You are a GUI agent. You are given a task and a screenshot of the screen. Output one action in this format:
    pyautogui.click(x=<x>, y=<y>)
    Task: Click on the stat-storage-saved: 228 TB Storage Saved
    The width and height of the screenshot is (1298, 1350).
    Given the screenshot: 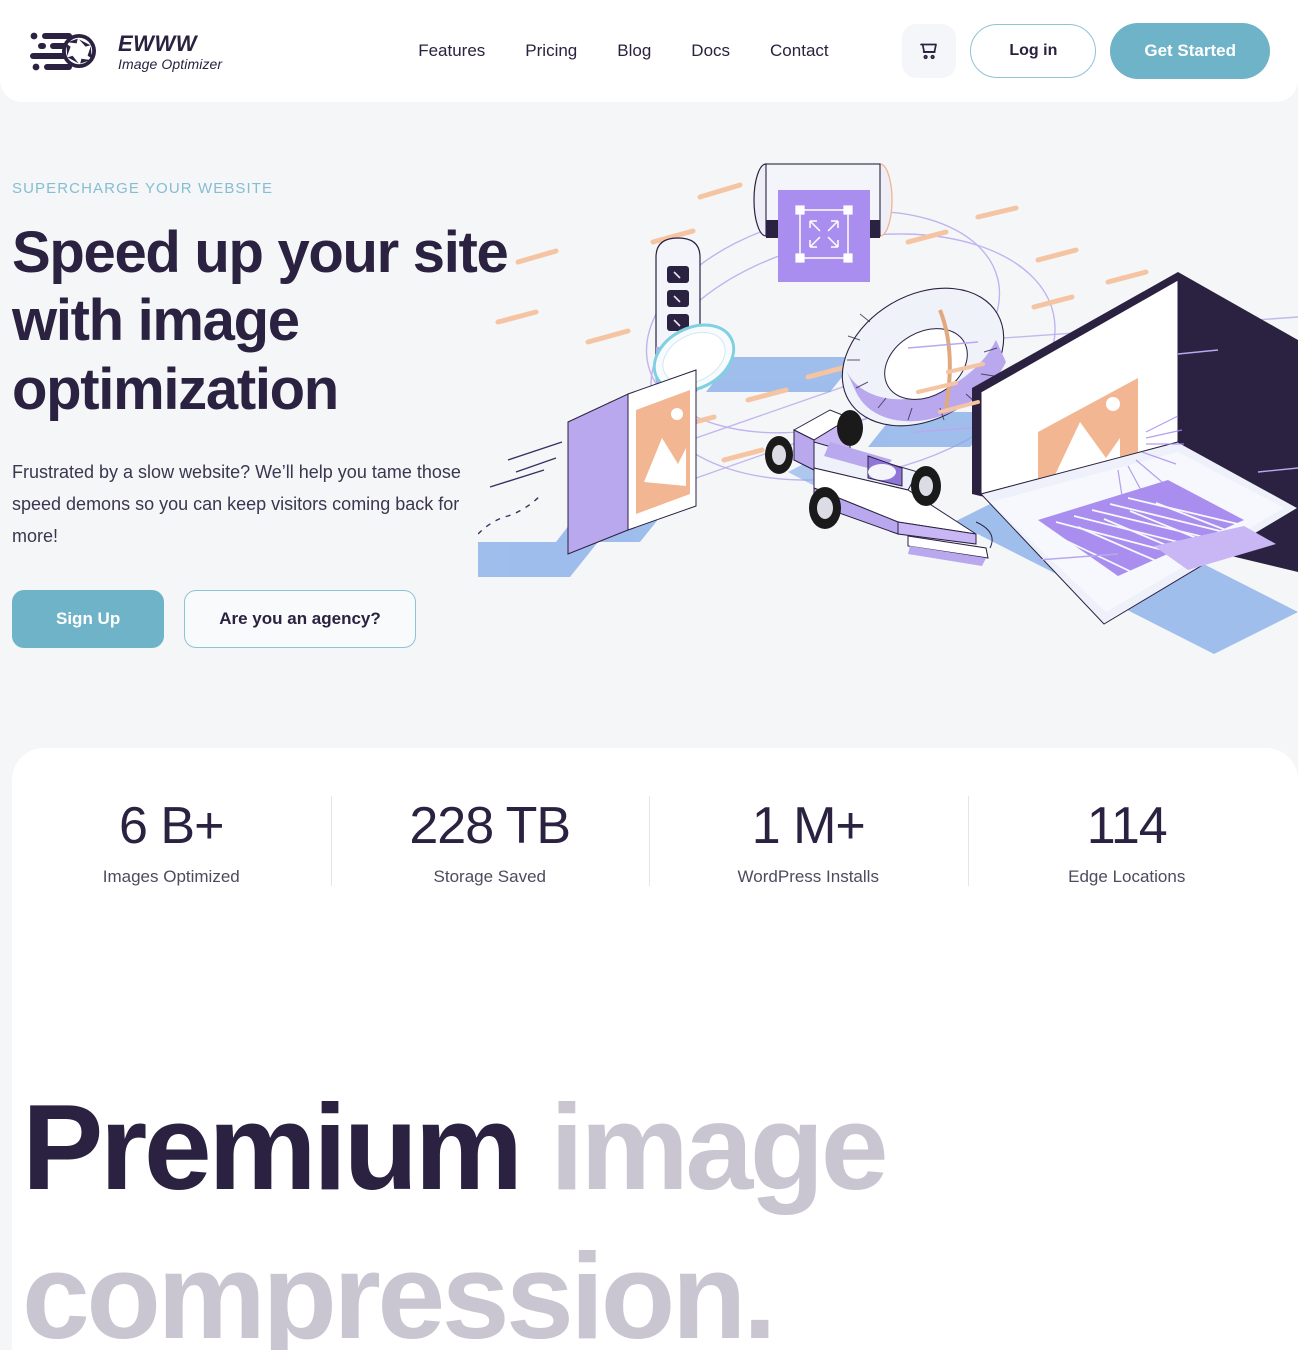 What is the action you would take?
    pyautogui.click(x=490, y=842)
    